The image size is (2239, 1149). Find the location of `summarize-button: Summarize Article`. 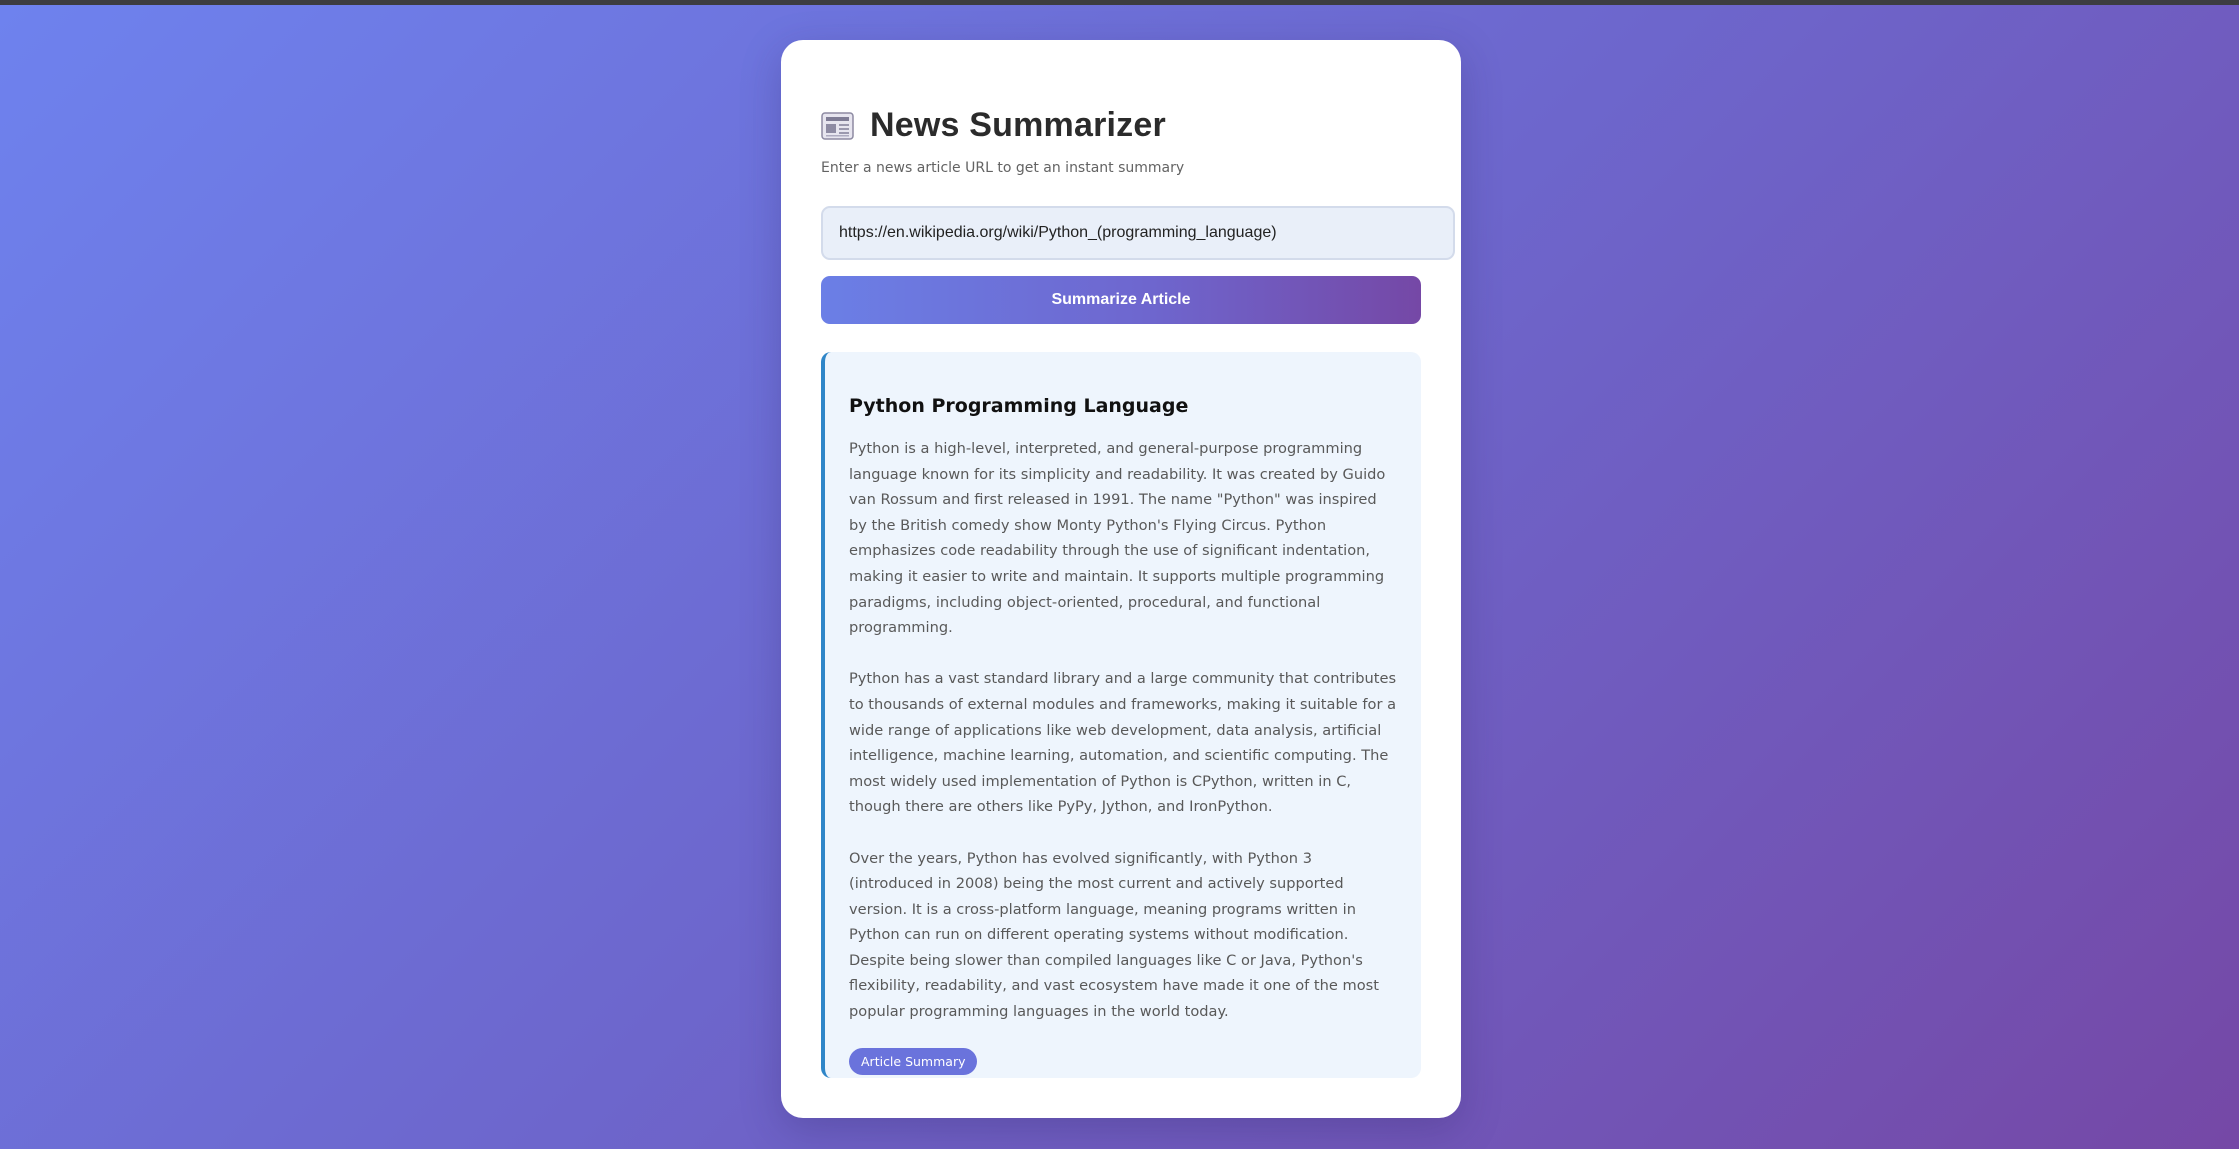

summarize-button: Summarize Article is located at coordinates (1121, 300).